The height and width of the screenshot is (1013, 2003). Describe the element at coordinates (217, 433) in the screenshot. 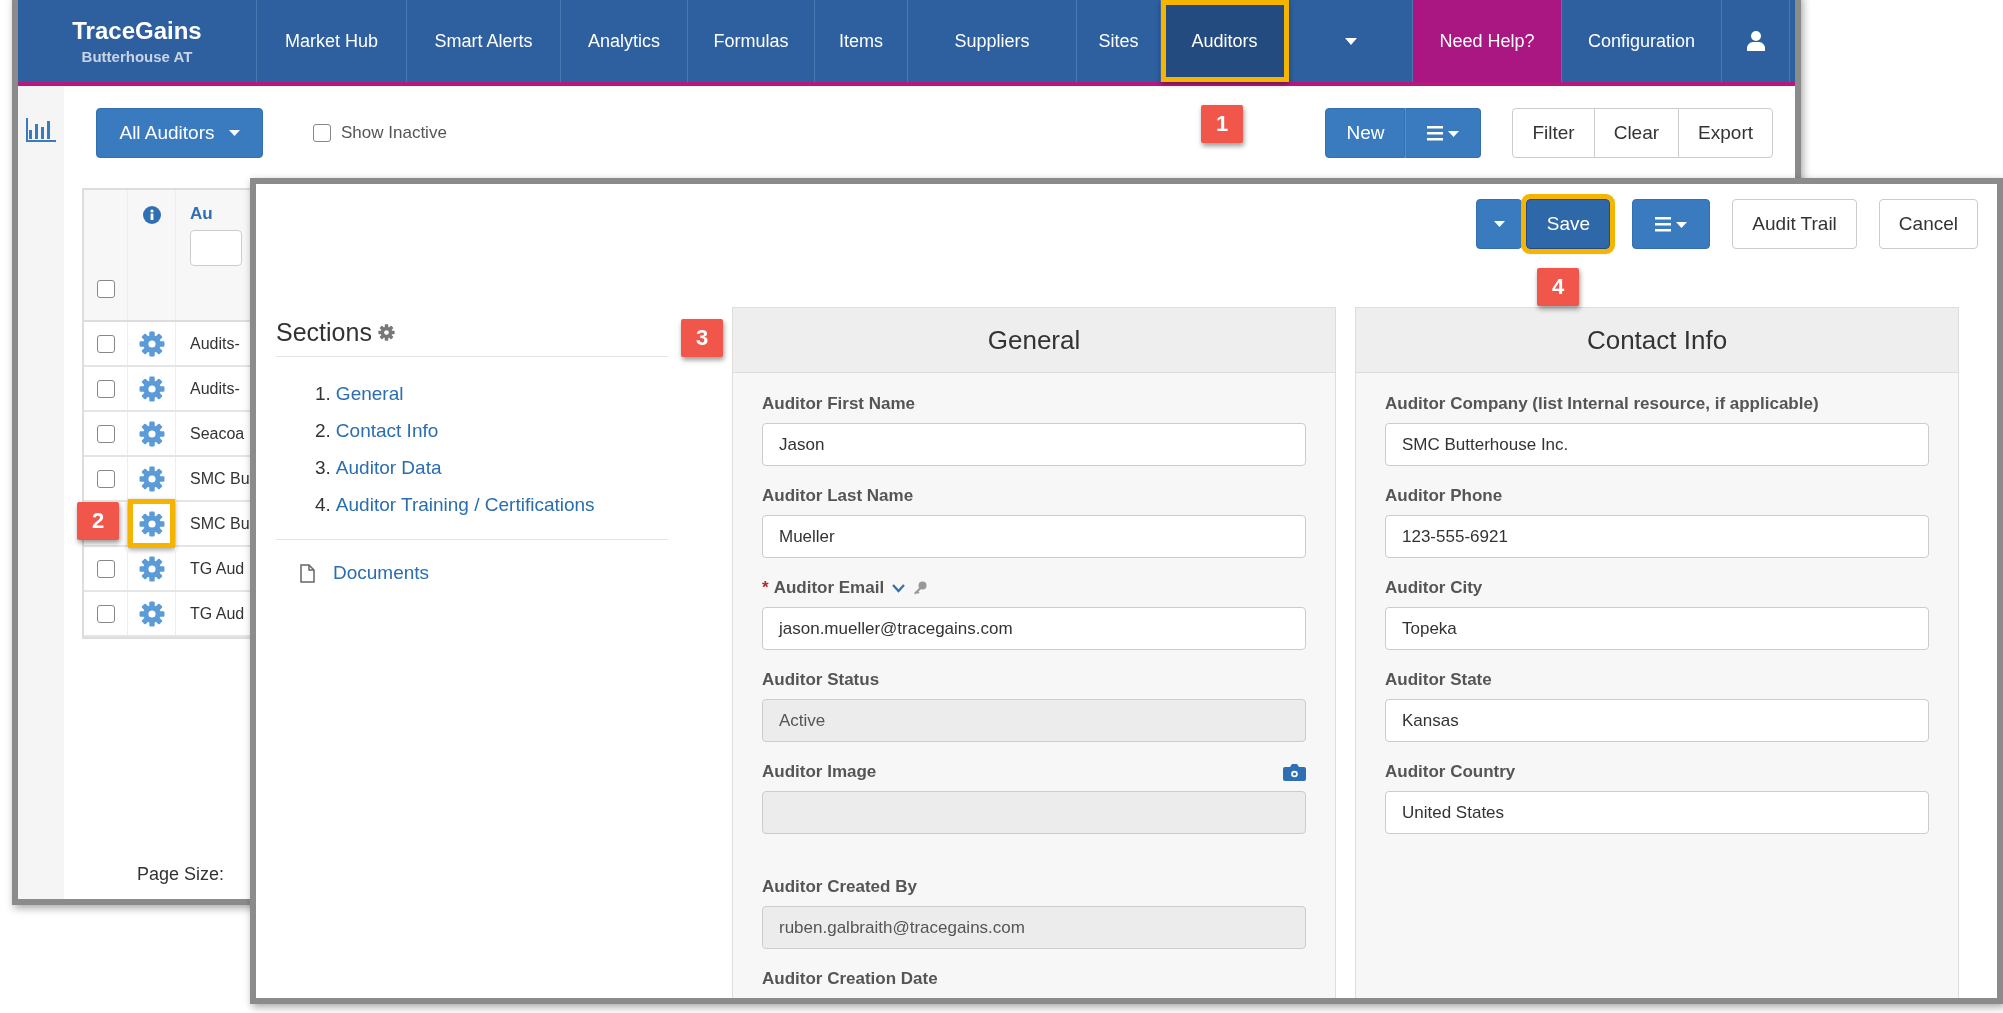

I see `table-cell: Seacoa` at that location.